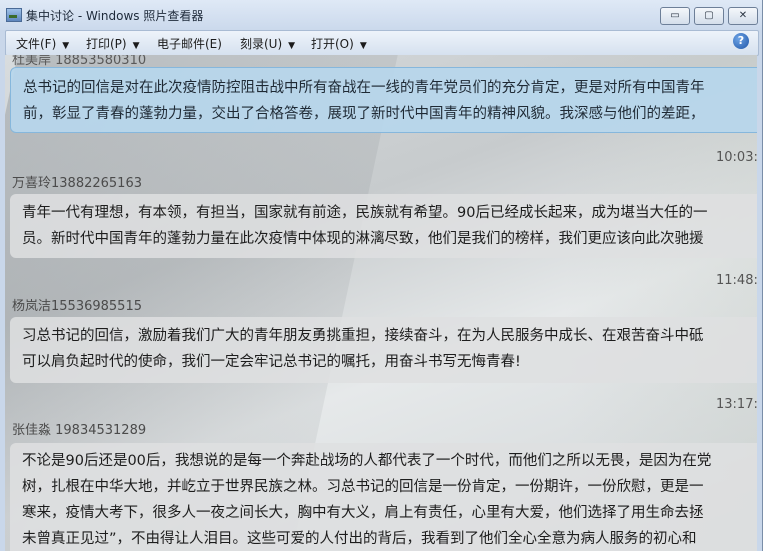 Image resolution: width=773 pixels, height=551 pixels. What do you see at coordinates (736, 157) in the screenshot?
I see `message-time: 10:03:` at bounding box center [736, 157].